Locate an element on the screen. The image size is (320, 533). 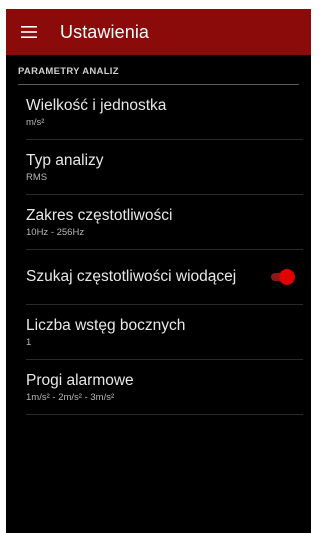
pref-analysis-type: Typ analizy RMS is located at coordinates (164, 167).